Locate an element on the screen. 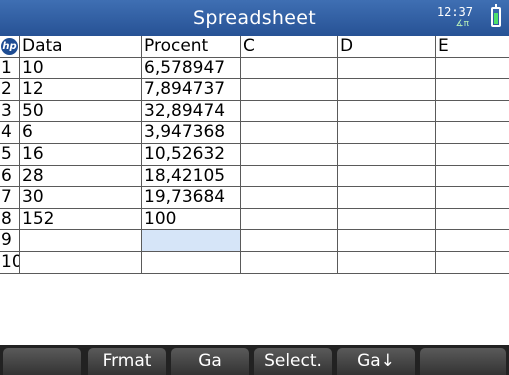 The height and width of the screenshot is (375, 509). table-row: 10 is located at coordinates (254, 262).